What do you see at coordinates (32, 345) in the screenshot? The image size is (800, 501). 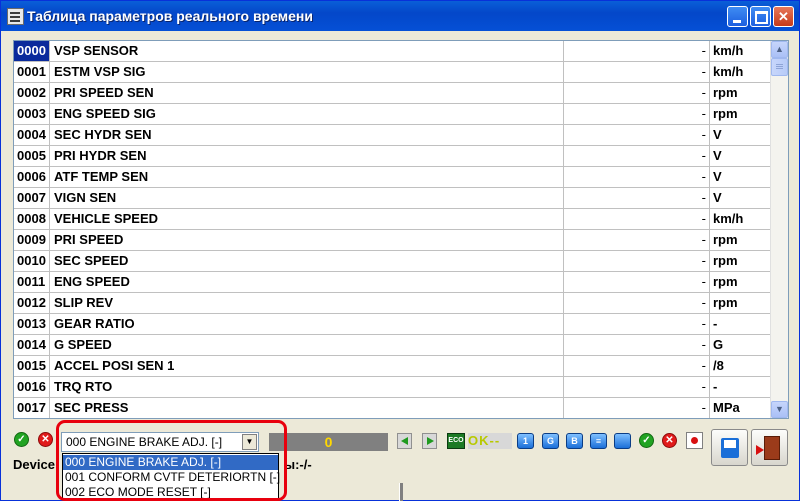 I see `row-id: 0014` at bounding box center [32, 345].